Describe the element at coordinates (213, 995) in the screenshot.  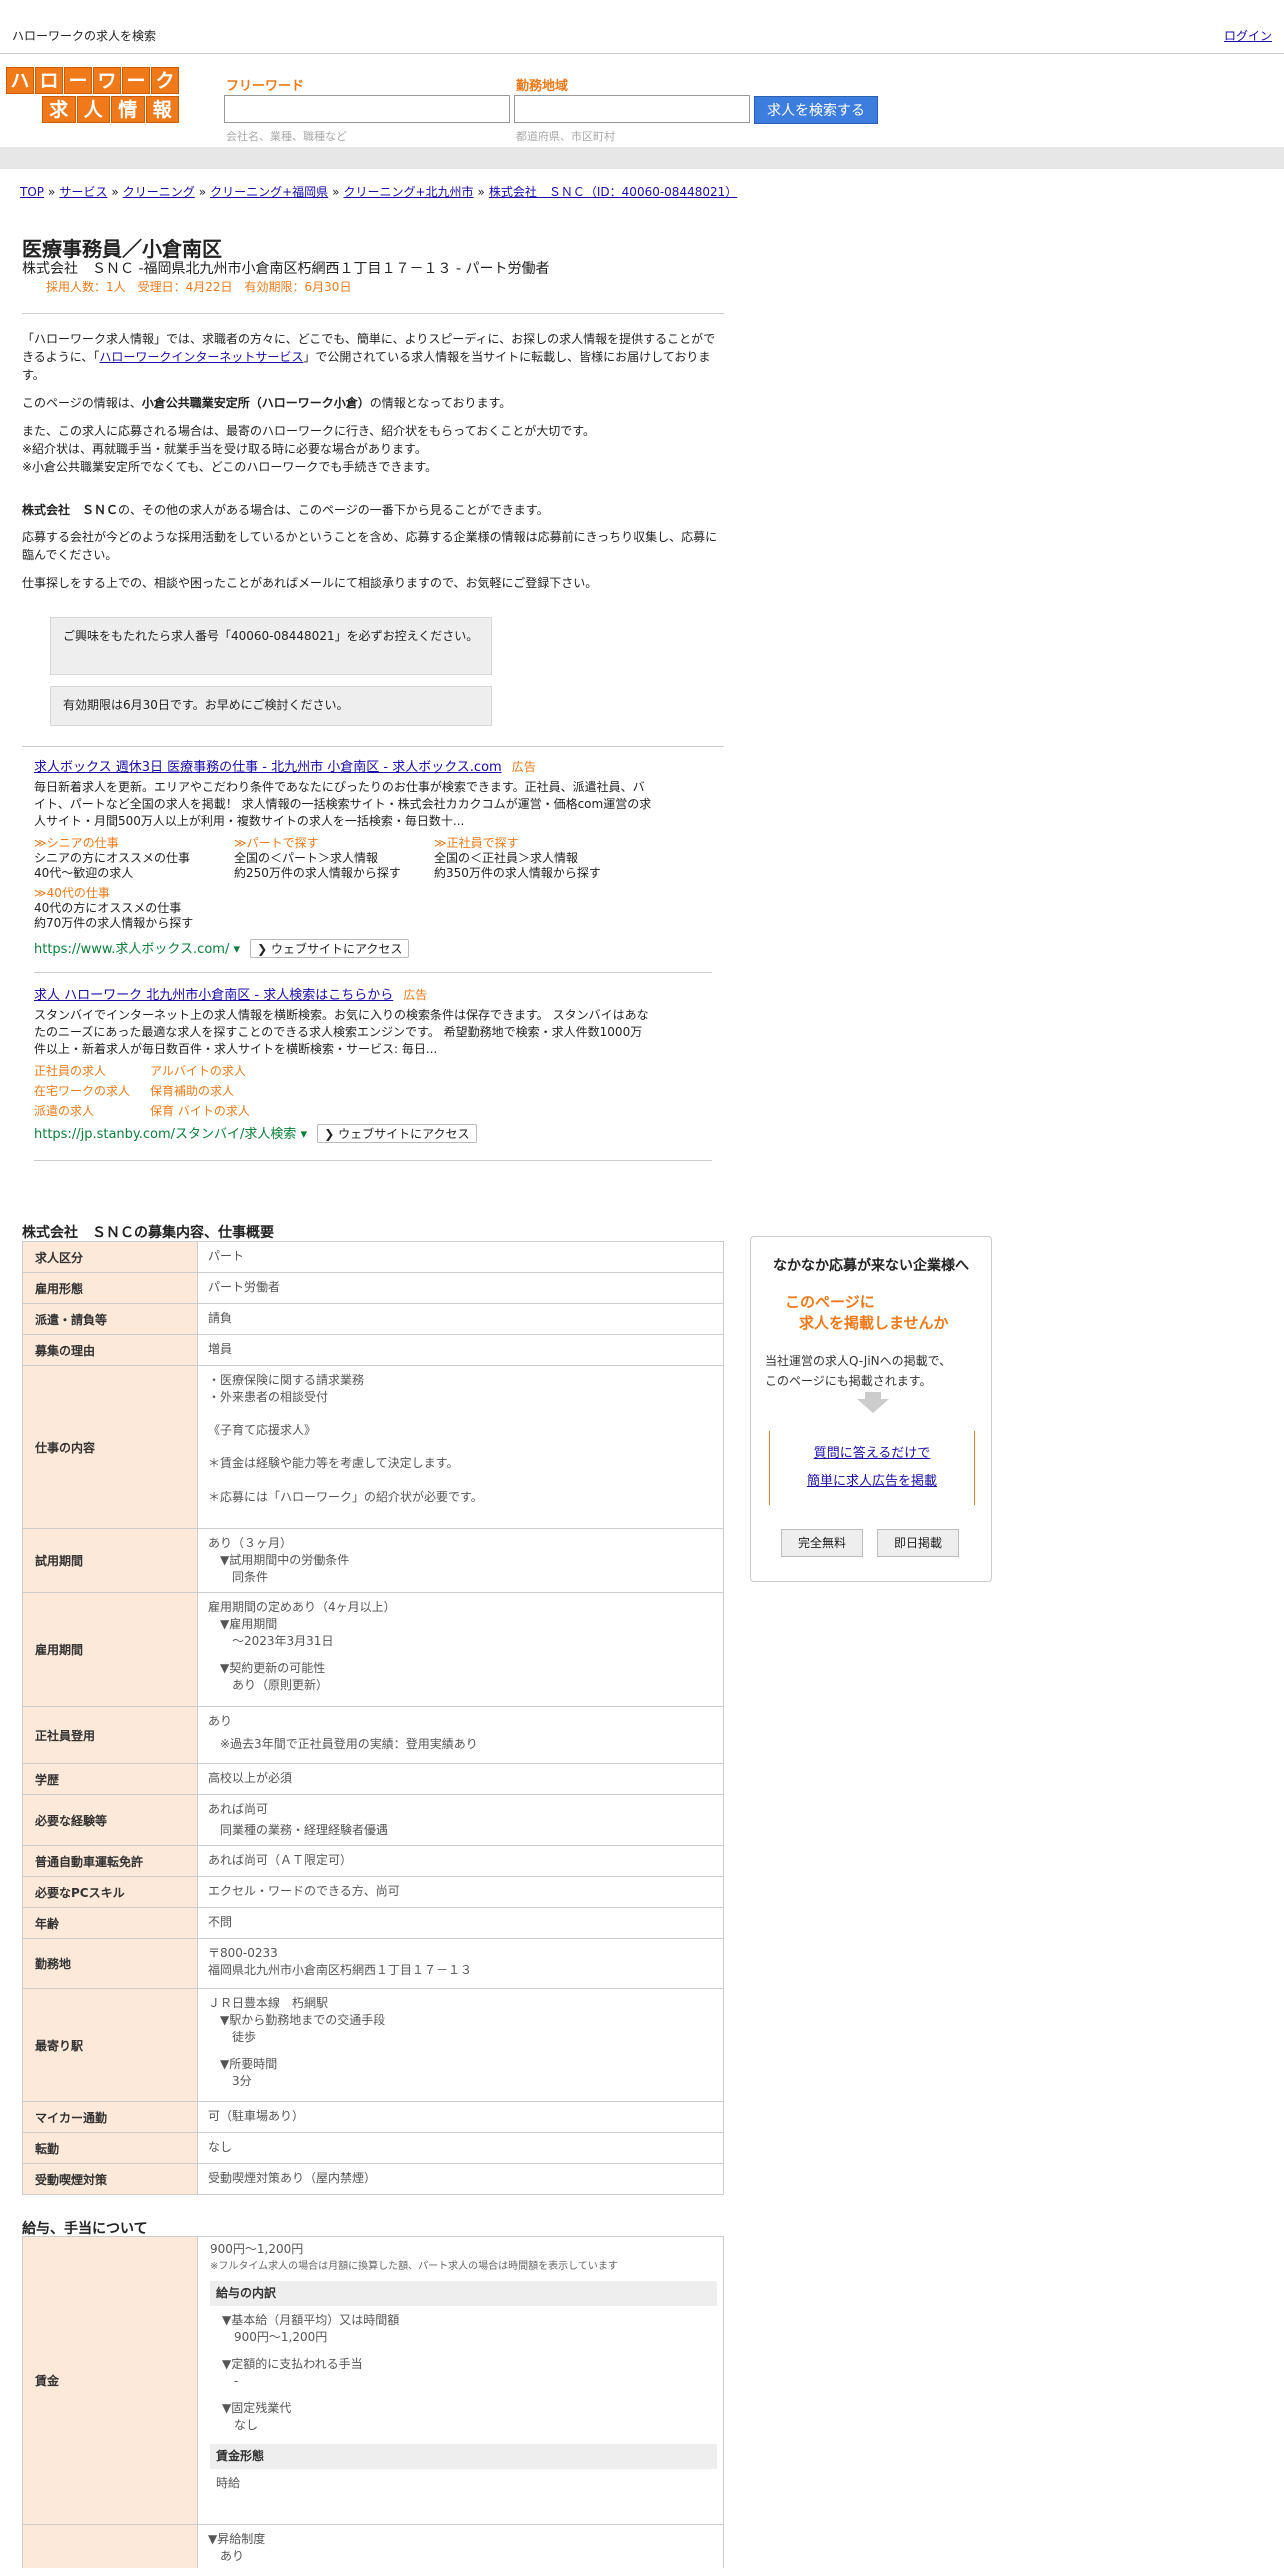
I see `ad-title-link: 求人 ハローワーク 北九州市小倉南区 - 求人検索はこちらから` at that location.